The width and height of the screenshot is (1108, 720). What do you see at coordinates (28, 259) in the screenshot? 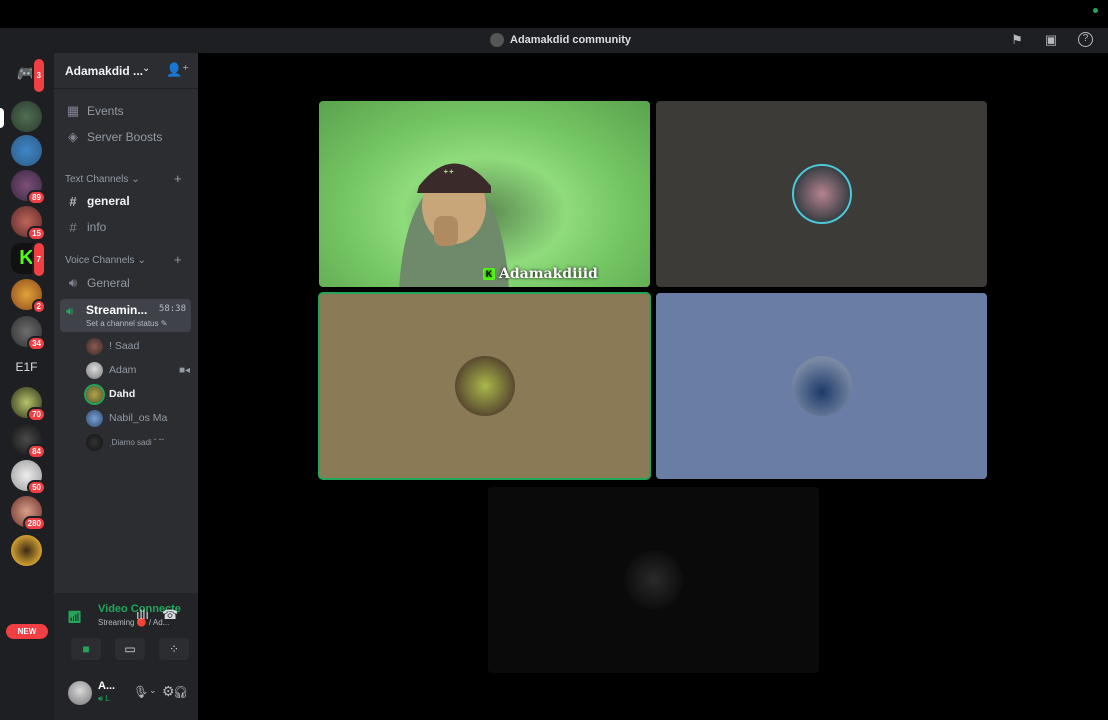
I see `server-kick: K7` at bounding box center [28, 259].